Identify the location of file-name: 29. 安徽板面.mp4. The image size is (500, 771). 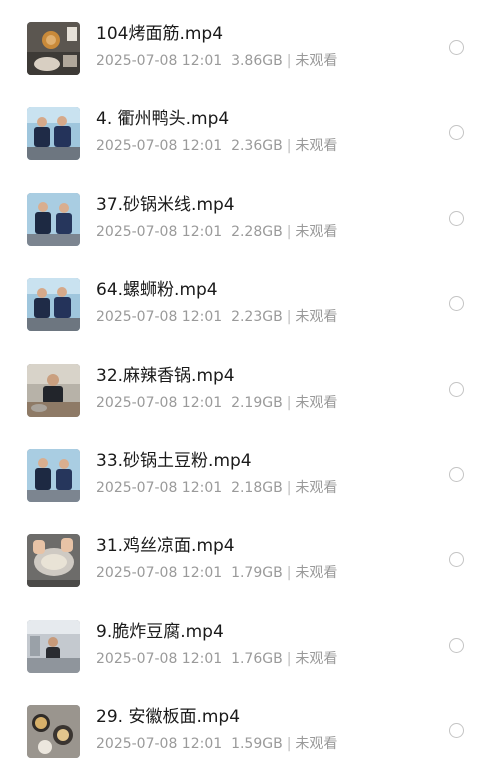
(168, 717).